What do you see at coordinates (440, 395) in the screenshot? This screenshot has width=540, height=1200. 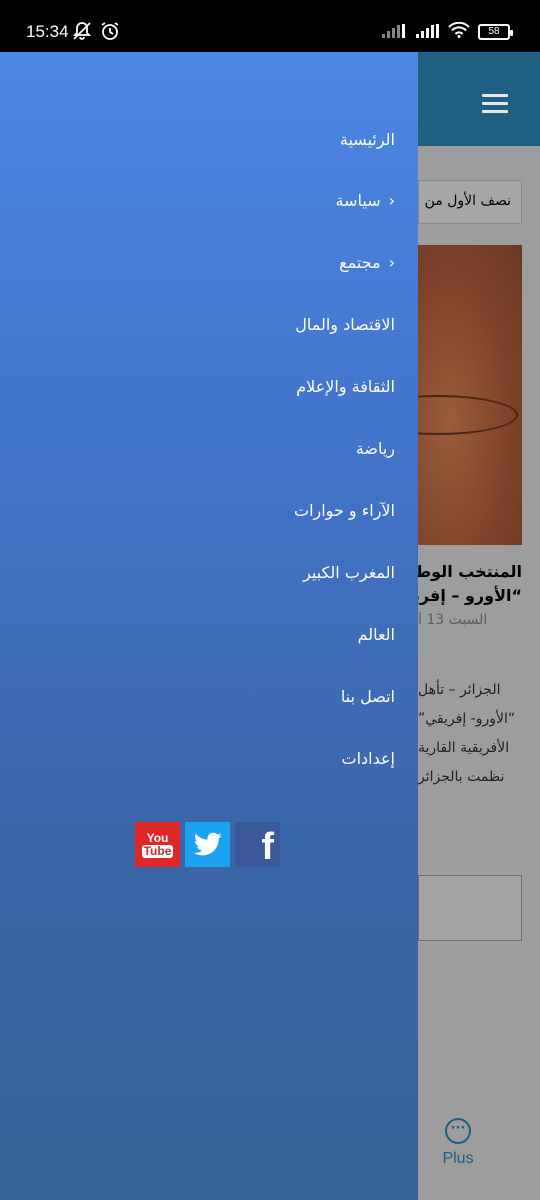 I see `article-image` at bounding box center [440, 395].